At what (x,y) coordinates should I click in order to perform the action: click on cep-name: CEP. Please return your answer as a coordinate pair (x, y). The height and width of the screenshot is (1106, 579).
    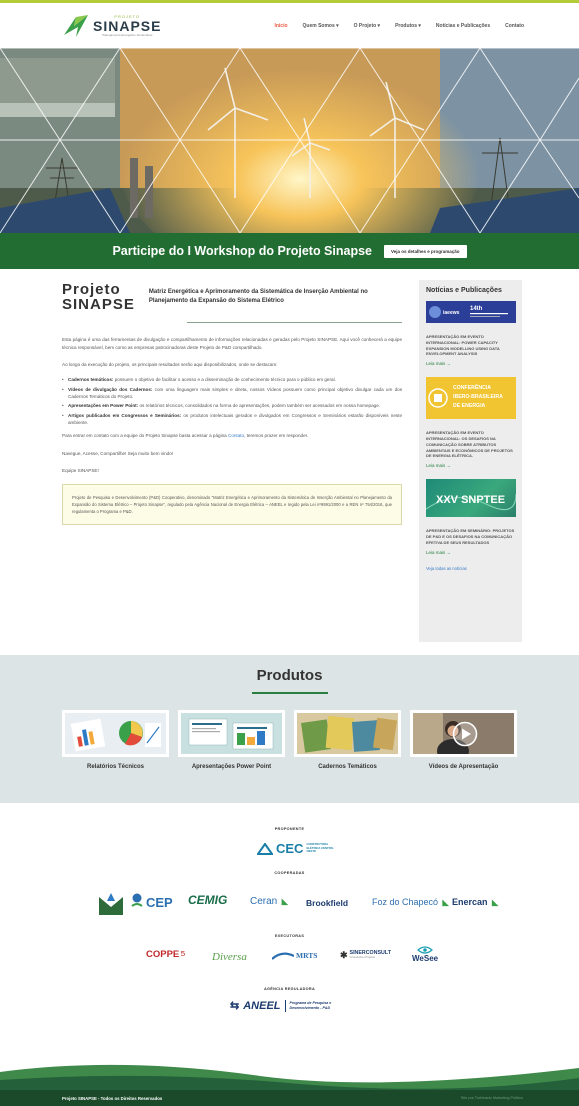
    Looking at the image, I should click on (159, 902).